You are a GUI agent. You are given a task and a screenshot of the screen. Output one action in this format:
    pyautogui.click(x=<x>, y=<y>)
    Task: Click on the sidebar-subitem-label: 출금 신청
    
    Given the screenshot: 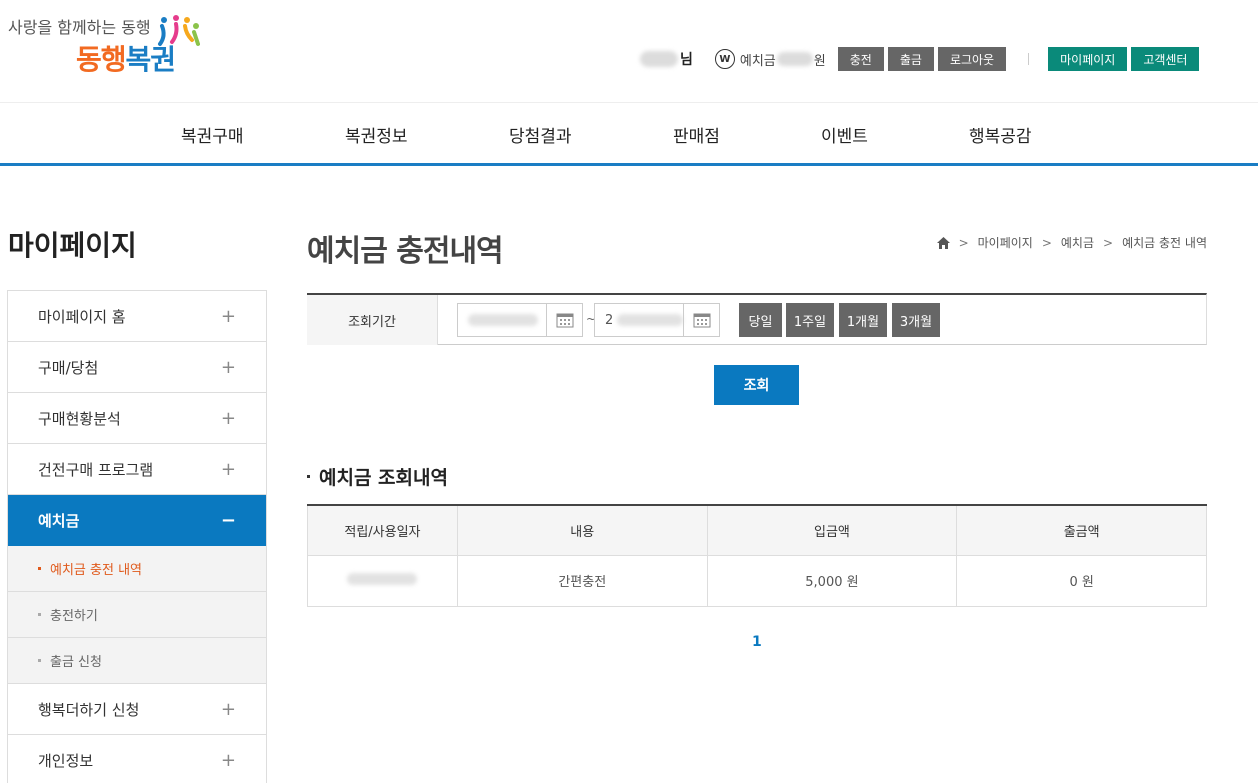 What is the action you would take?
    pyautogui.click(x=76, y=662)
    